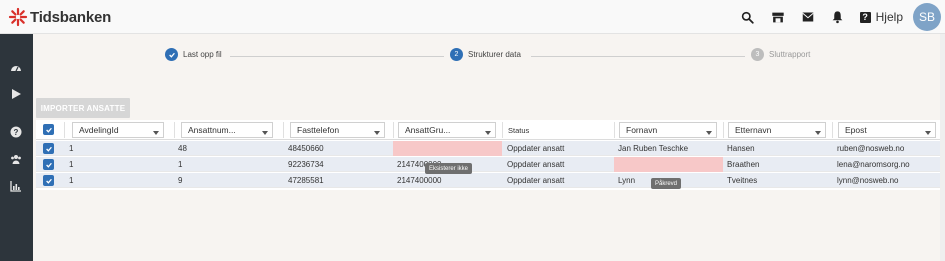  I want to click on column-label: Epost, so click(856, 130).